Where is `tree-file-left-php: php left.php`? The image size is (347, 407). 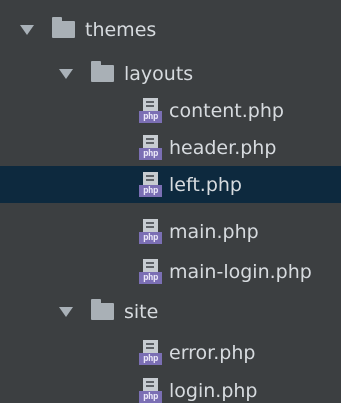 tree-file-left-php: php left.php is located at coordinates (170, 184).